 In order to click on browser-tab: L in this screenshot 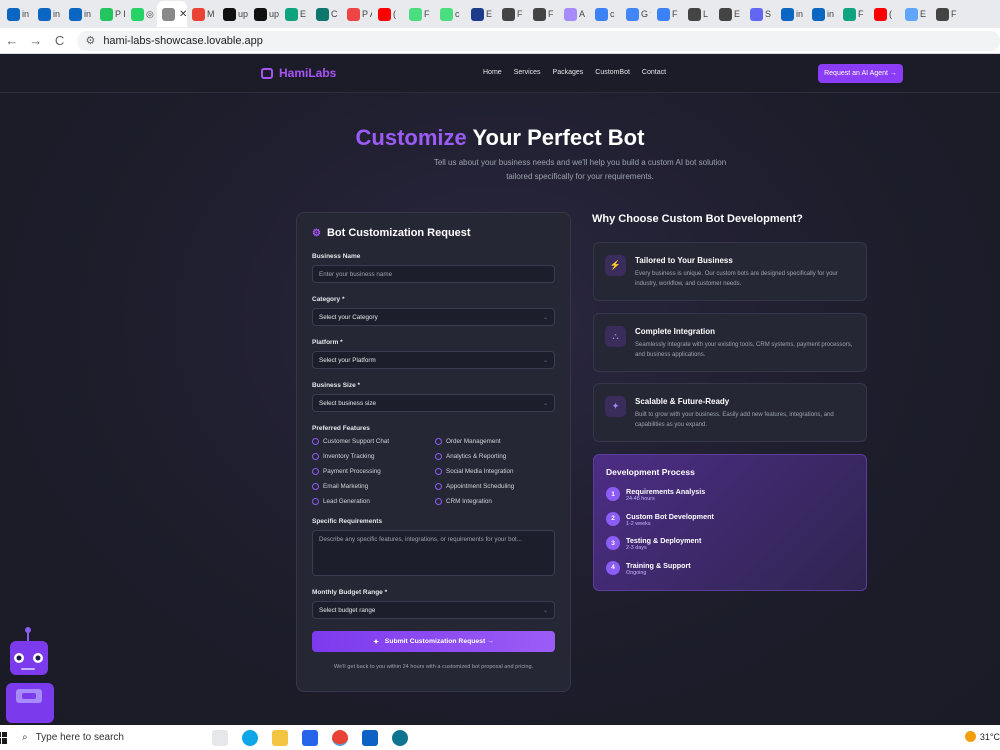, I will do `click(698, 14)`.